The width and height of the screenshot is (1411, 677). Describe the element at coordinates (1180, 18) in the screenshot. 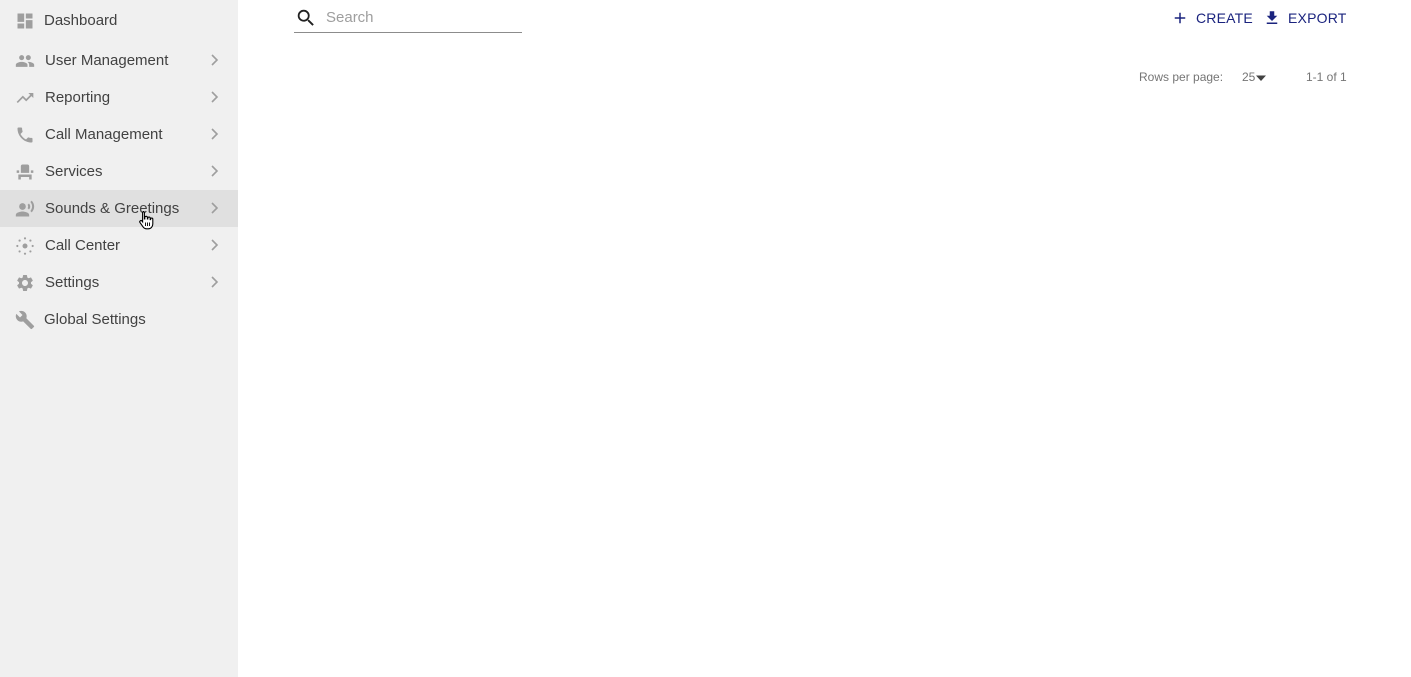

I see `plus-icon` at that location.